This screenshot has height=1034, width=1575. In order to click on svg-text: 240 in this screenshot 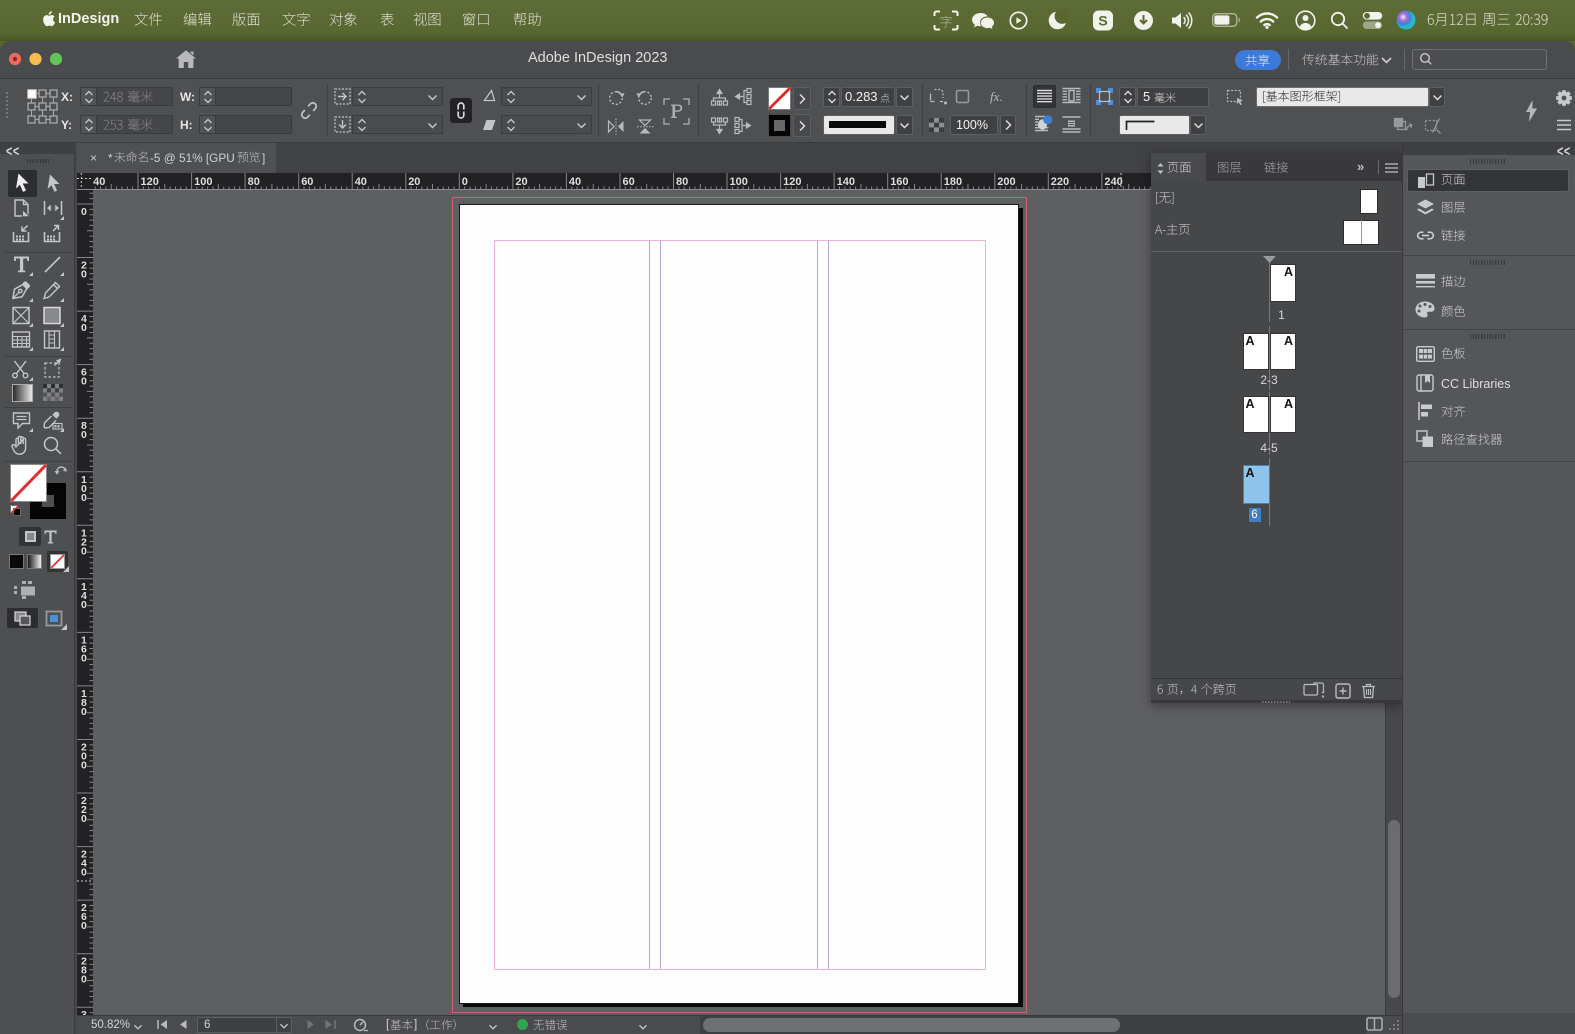, I will do `click(1113, 182)`.